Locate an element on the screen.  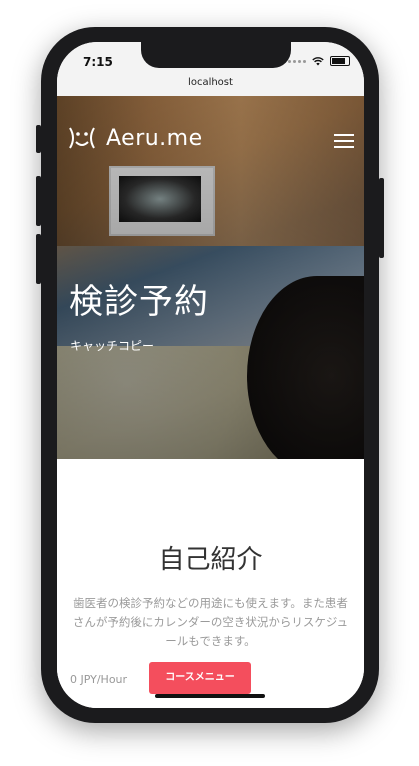
url-text: localhost is located at coordinates (210, 82).